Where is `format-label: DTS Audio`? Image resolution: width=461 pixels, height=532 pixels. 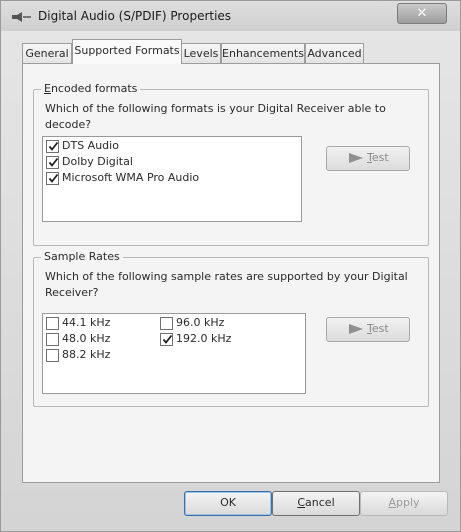 format-label: DTS Audio is located at coordinates (90, 145).